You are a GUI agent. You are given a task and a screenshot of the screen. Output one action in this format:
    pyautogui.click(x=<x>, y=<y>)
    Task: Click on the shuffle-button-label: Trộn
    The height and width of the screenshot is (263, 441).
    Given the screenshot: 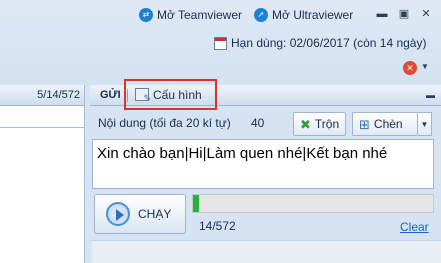 What is the action you would take?
    pyautogui.click(x=327, y=124)
    